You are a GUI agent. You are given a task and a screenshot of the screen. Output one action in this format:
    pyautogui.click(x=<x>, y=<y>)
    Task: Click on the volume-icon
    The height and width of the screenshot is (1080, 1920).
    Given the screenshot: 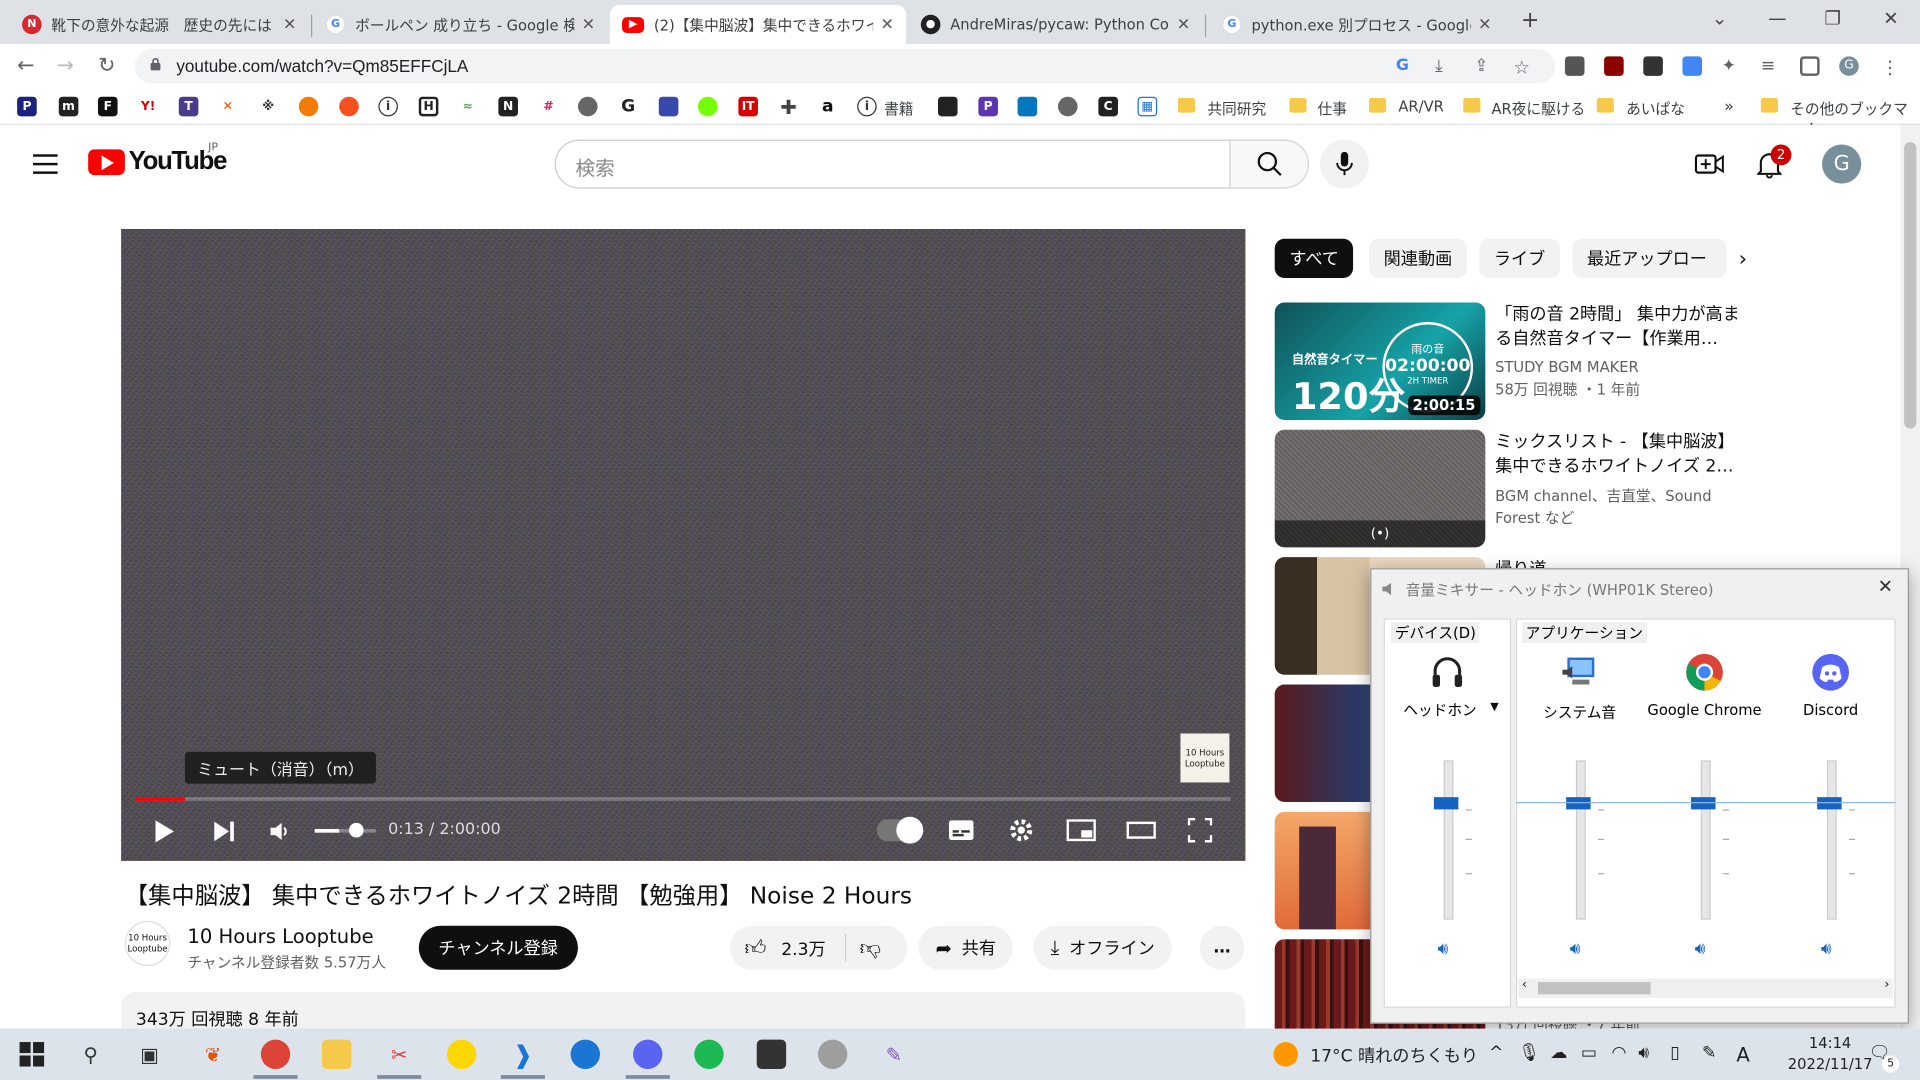 What is the action you would take?
    pyautogui.click(x=280, y=831)
    